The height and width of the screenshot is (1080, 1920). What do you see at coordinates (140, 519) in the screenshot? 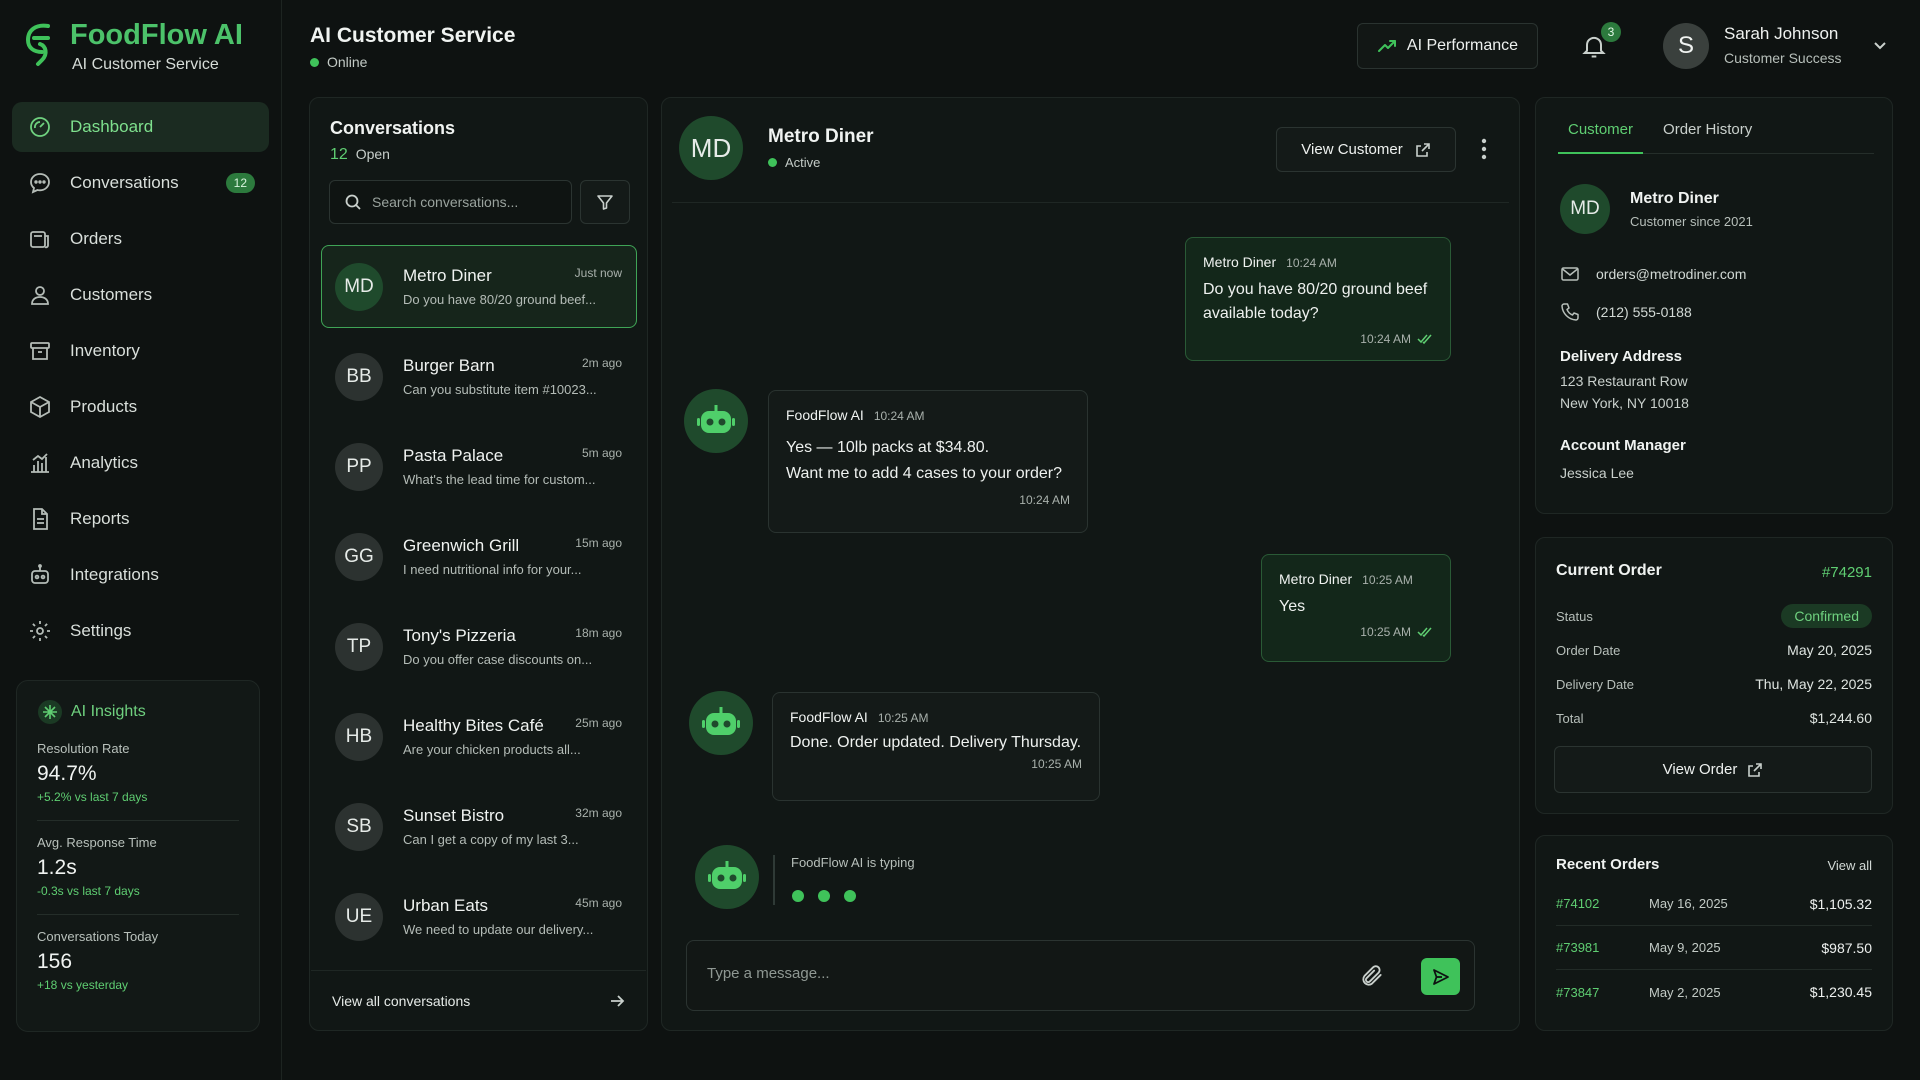
I see `sidebar-item-reports: Reports` at bounding box center [140, 519].